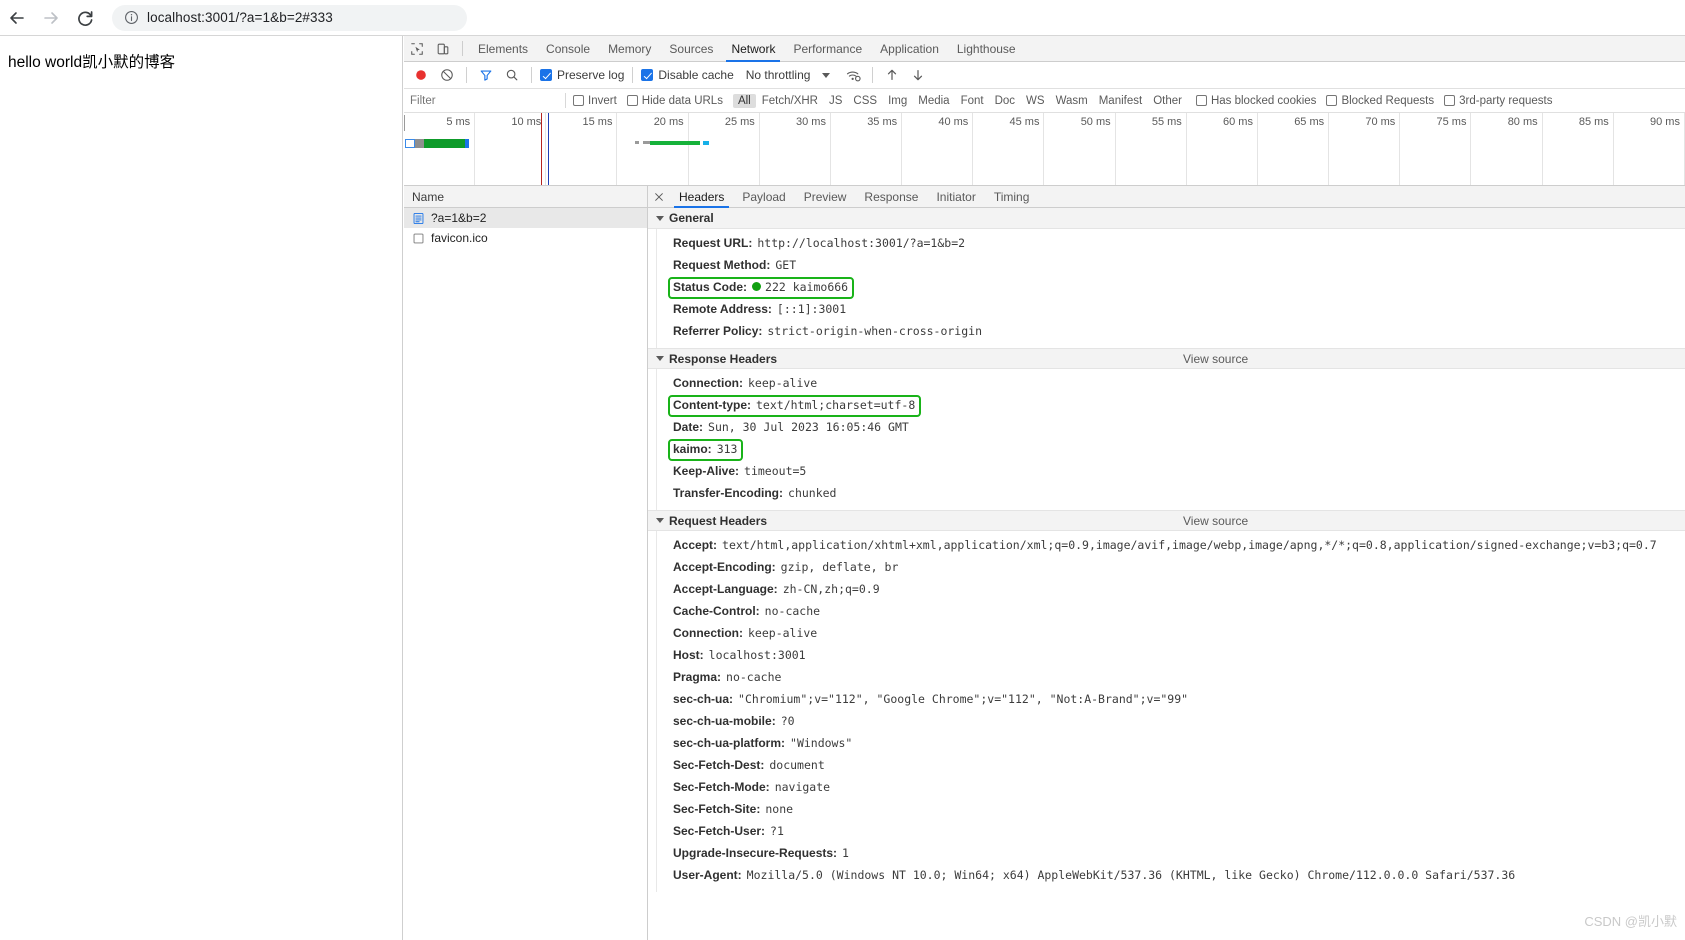  Describe the element at coordinates (568, 48) in the screenshot. I see `tab-console: Console` at that location.